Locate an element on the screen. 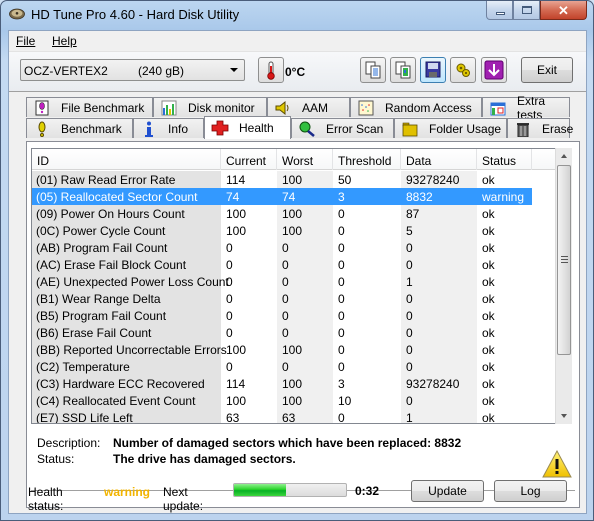 Image resolution: width=594 pixels, height=521 pixels. tab-random-access: Random Access is located at coordinates (416, 107).